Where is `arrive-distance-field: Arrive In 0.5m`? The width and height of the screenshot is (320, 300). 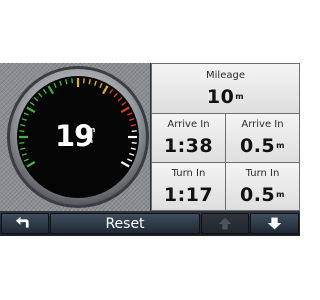 arrive-distance-field: Arrive In 0.5m is located at coordinates (262, 138).